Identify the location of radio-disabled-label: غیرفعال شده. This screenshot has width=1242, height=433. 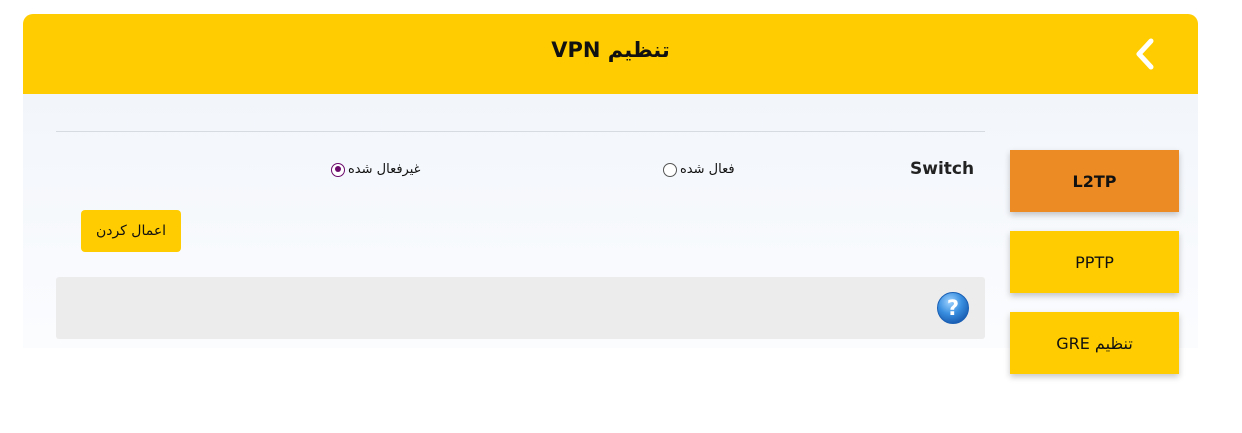
(384, 169).